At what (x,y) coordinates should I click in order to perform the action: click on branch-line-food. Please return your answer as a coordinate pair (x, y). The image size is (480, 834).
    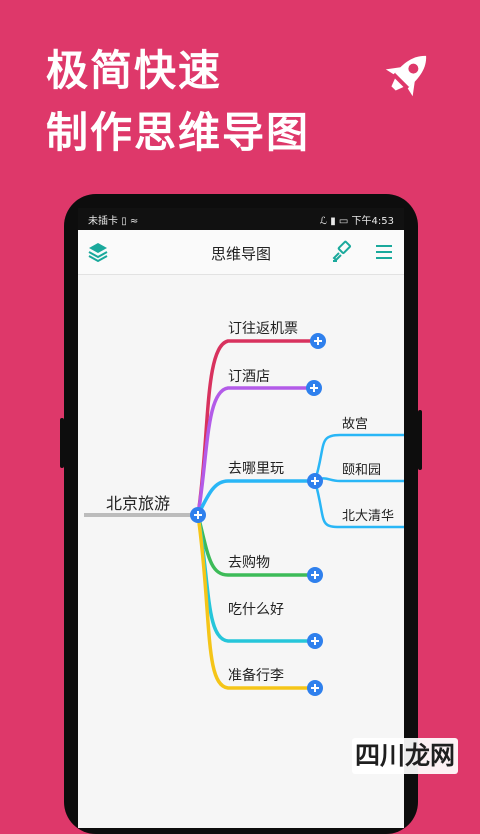
    Looking at the image, I should click on (255, 578).